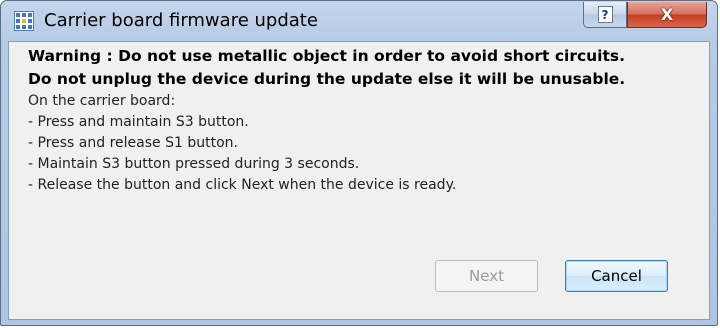 Image resolution: width=720 pixels, height=328 pixels. I want to click on instruction-step: - Press and maintain S3 button., so click(138, 122).